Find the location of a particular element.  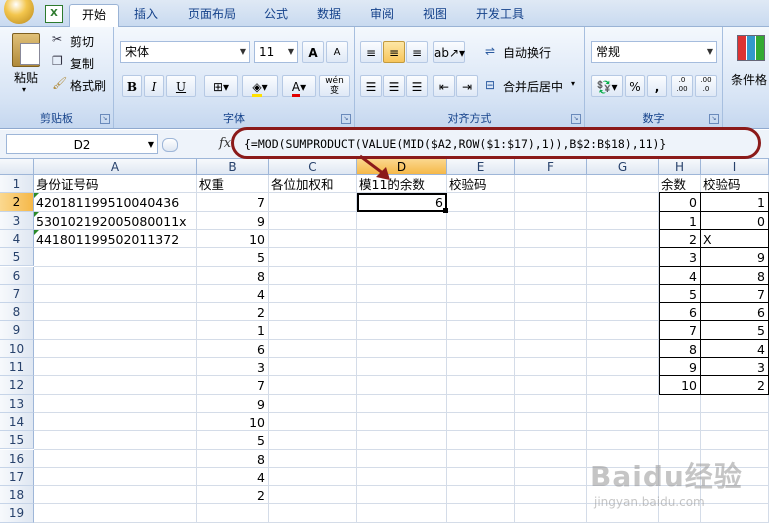

column-header-a: A is located at coordinates (115, 167).